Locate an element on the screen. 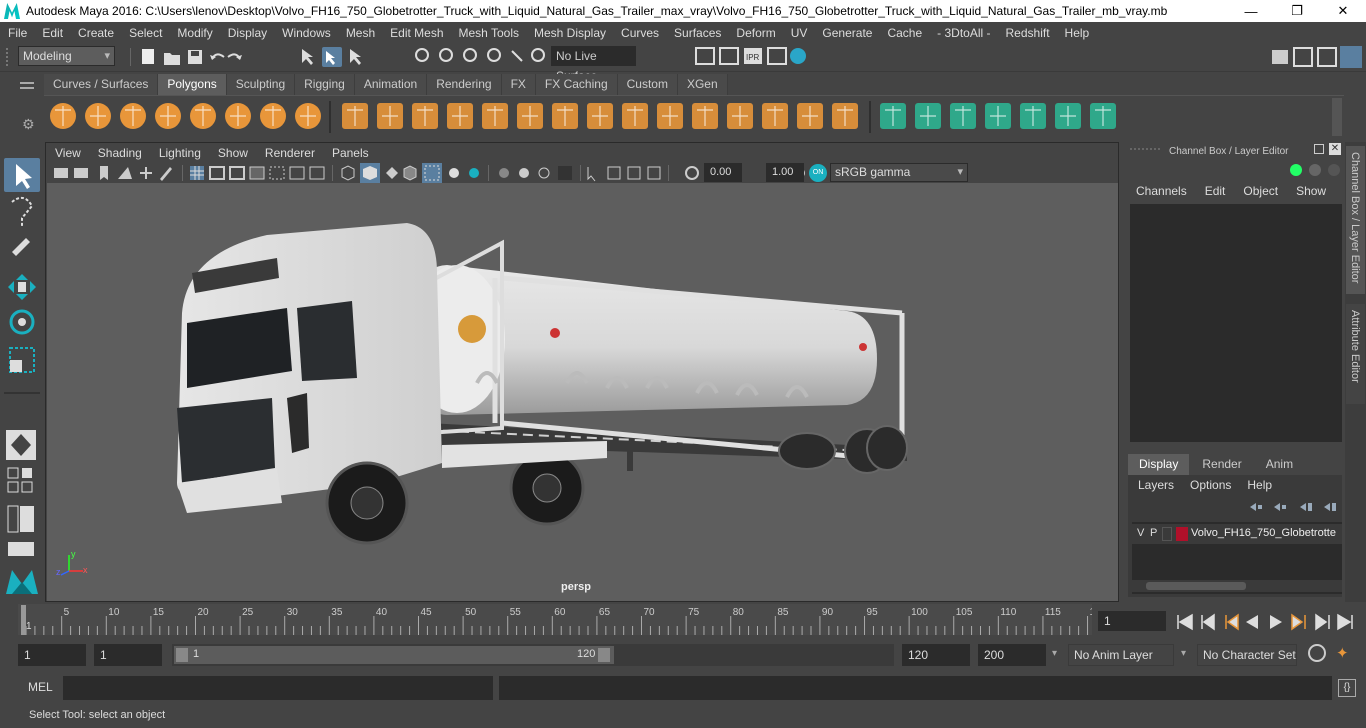 This screenshot has height=728, width=1366. channel-box-menu-object: Object is located at coordinates (1260, 193).